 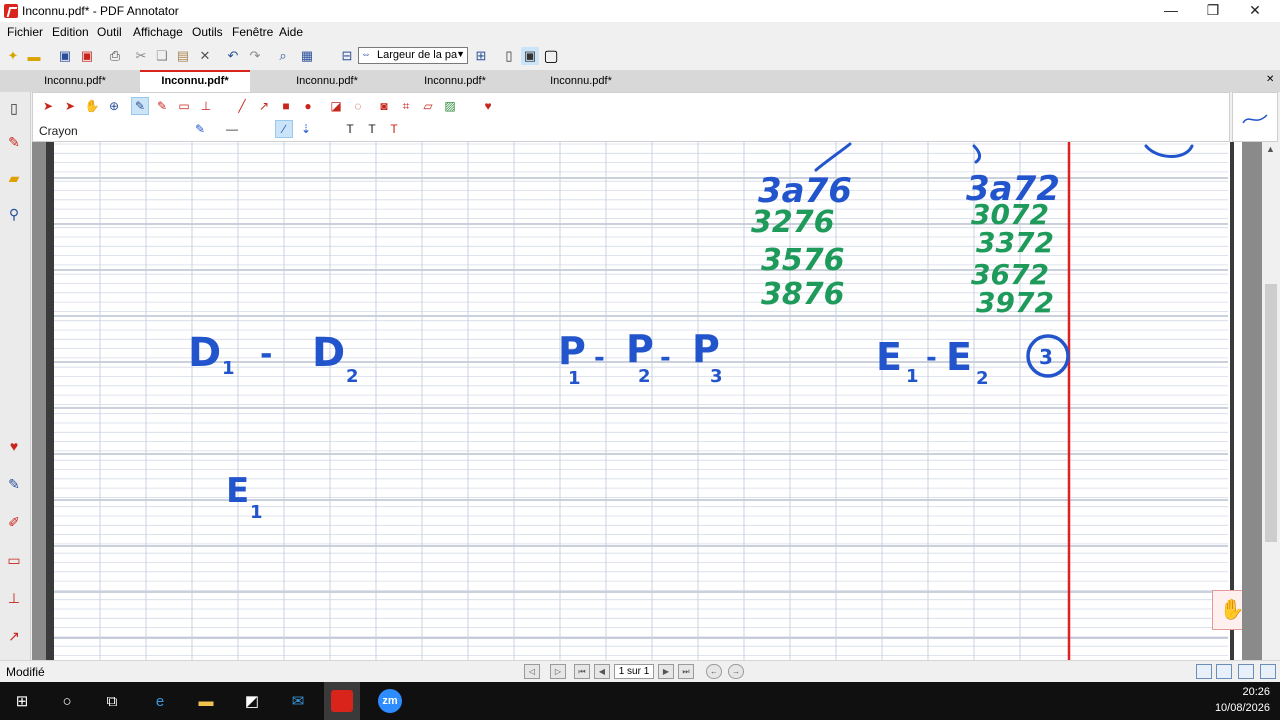 I want to click on arrow-icon: ↗, so click(x=264, y=106).